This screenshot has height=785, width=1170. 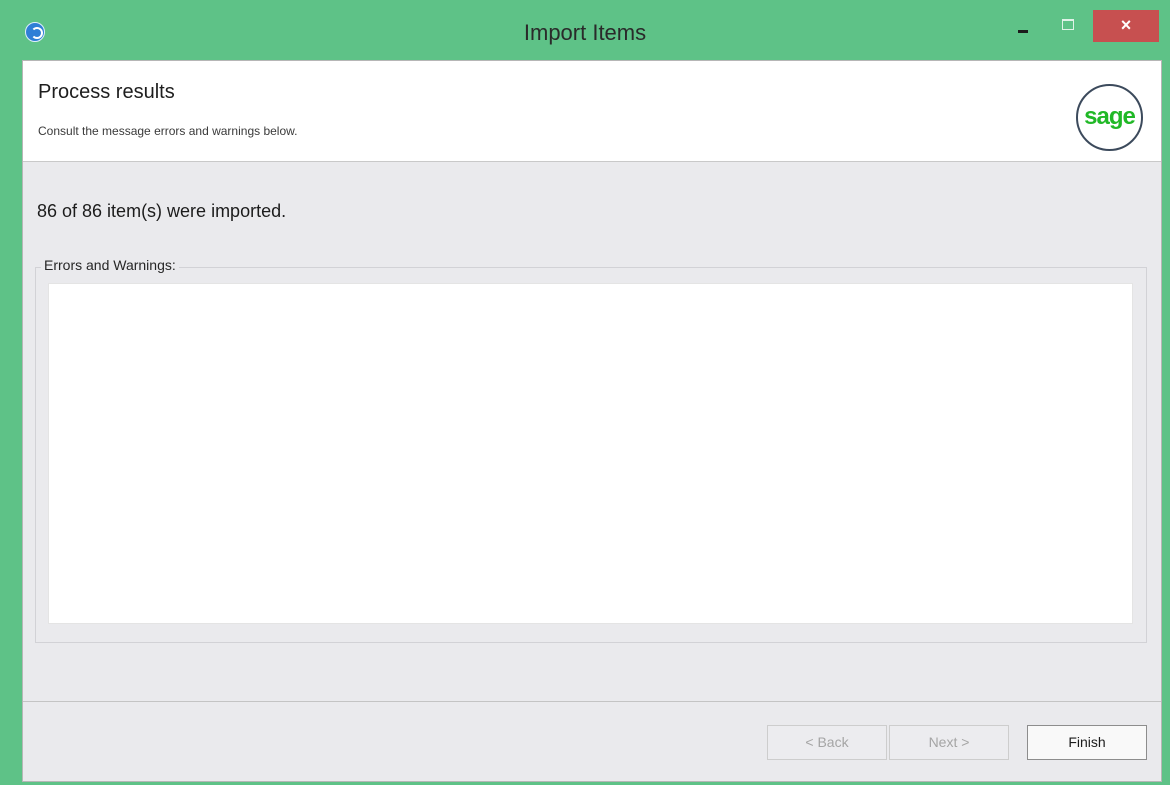 I want to click on sage-logo: sage, so click(x=1109, y=117).